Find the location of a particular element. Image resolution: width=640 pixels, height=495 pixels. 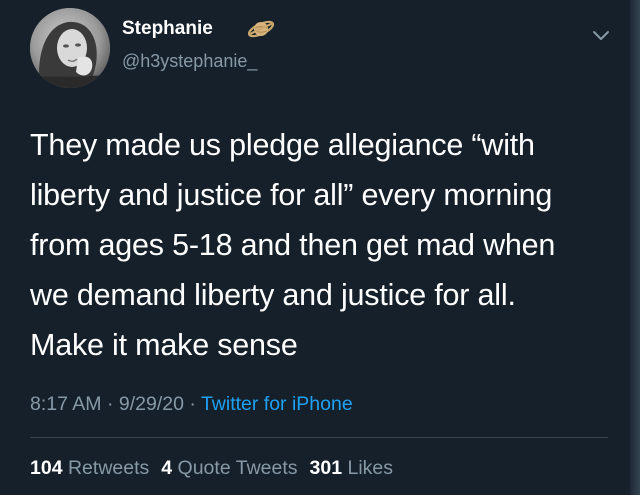

tweet-source-link: Twitter for iPhone is located at coordinates (277, 404).